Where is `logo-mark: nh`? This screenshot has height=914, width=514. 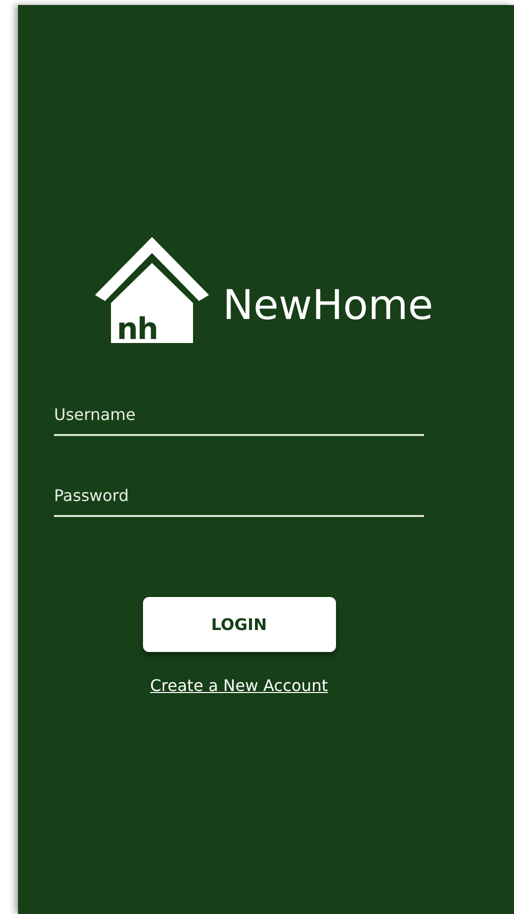
logo-mark: nh is located at coordinates (137, 330).